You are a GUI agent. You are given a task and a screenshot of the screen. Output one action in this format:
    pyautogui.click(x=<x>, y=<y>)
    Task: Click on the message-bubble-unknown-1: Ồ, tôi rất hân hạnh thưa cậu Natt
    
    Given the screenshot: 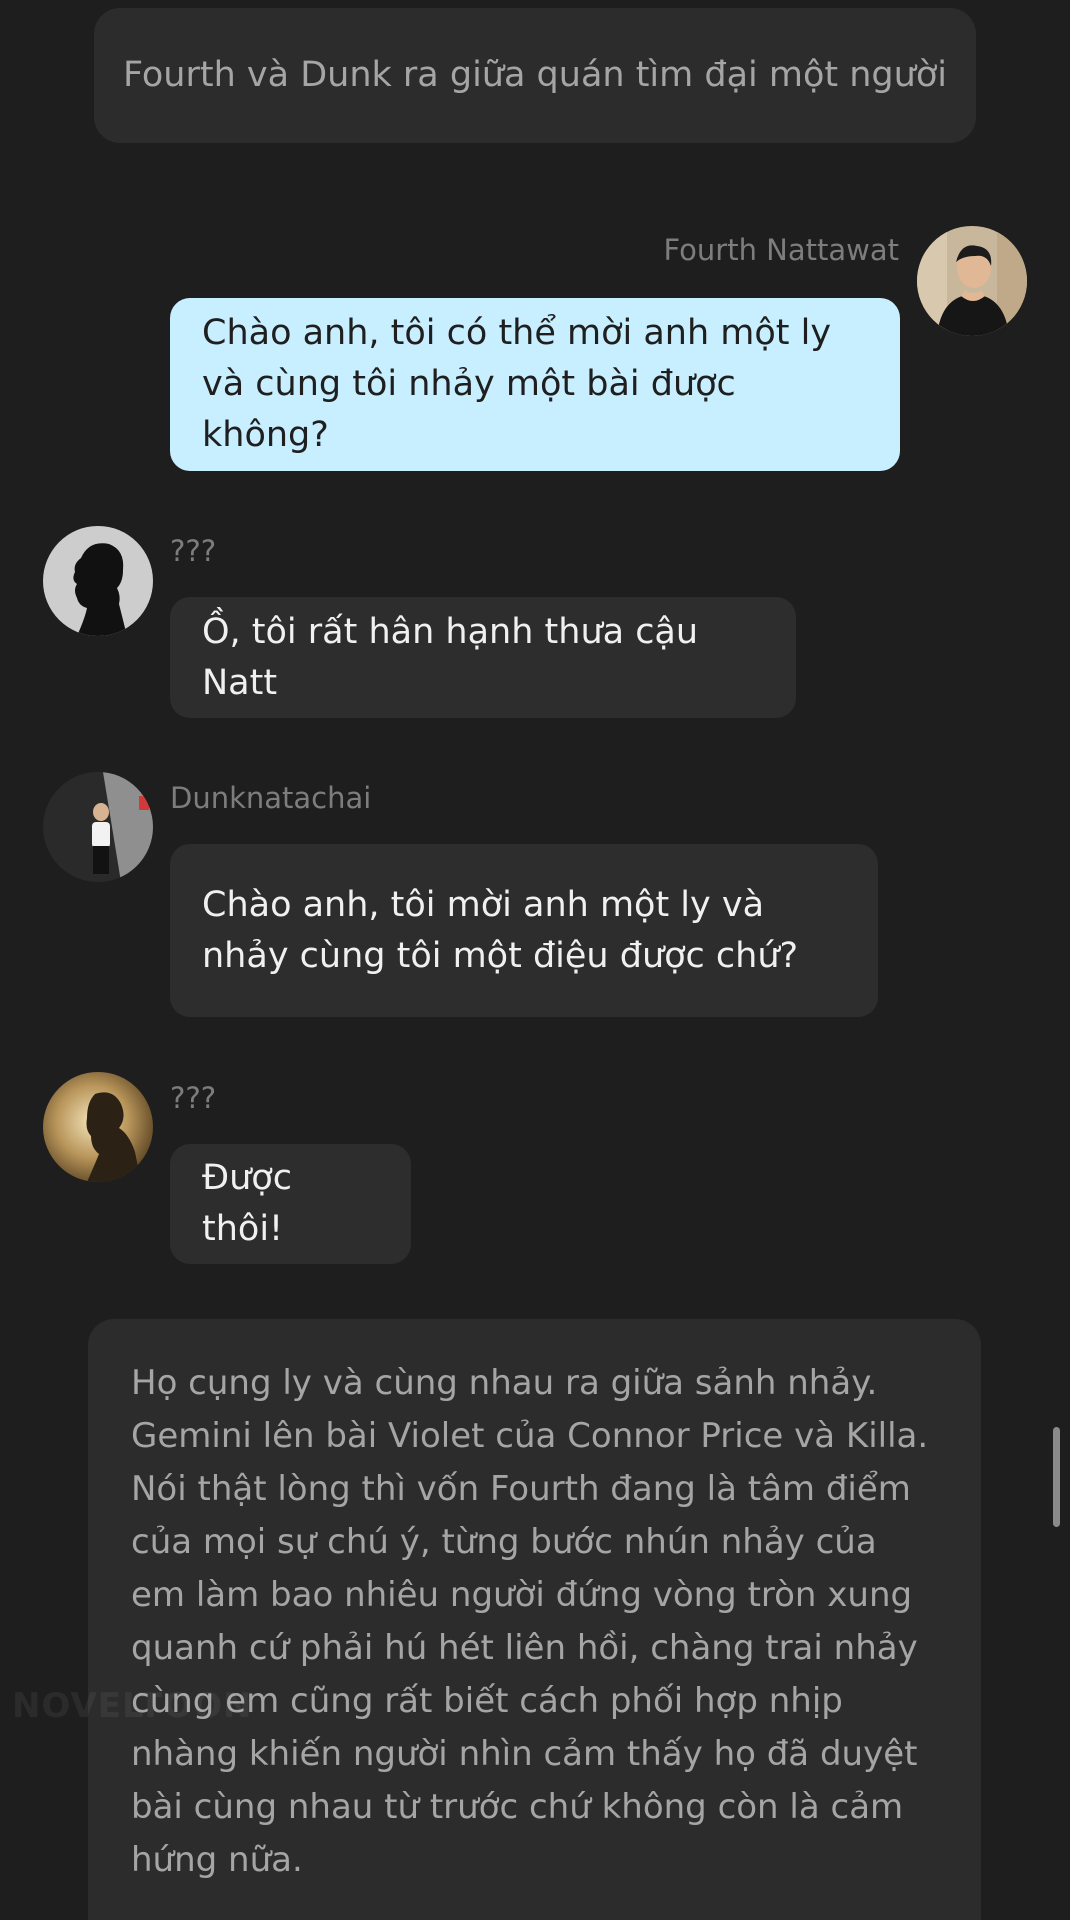 What is the action you would take?
    pyautogui.click(x=483, y=657)
    